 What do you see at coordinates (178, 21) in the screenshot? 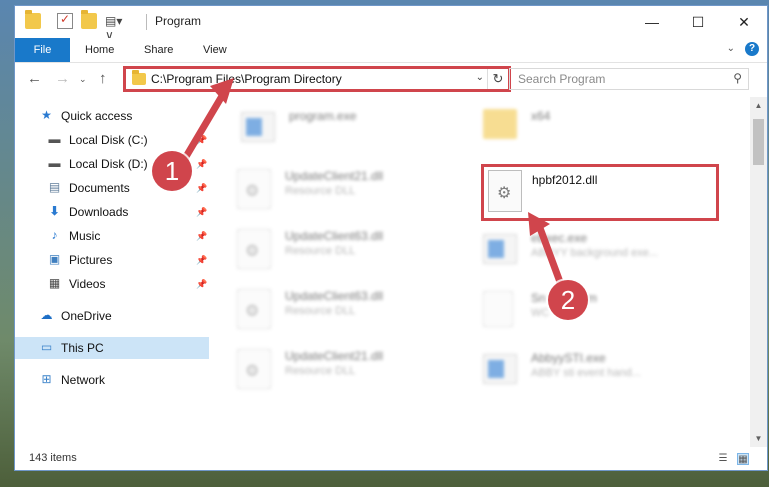
I see `window-title: Program` at bounding box center [178, 21].